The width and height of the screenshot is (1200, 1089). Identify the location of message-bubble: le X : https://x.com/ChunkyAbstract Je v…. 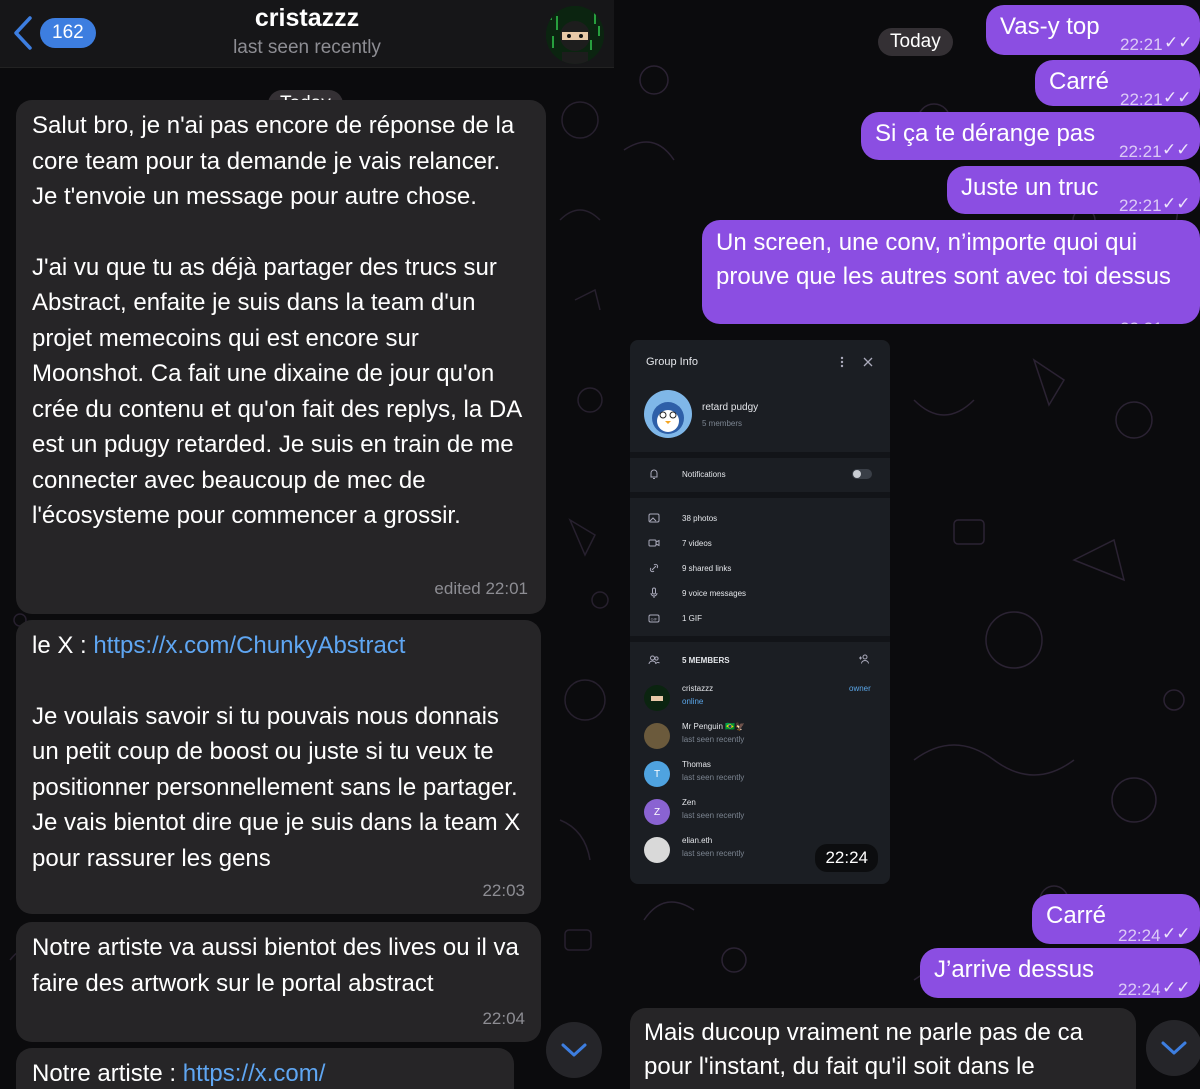
(278, 767).